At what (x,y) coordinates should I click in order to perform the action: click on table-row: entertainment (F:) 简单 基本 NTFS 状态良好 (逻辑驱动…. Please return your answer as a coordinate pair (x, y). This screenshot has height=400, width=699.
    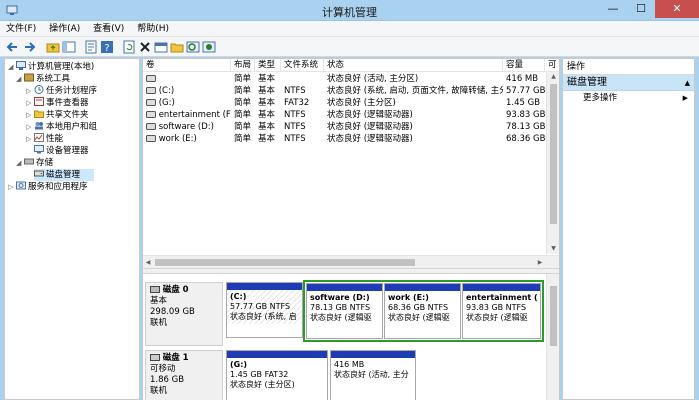
    Looking at the image, I should click on (344, 115).